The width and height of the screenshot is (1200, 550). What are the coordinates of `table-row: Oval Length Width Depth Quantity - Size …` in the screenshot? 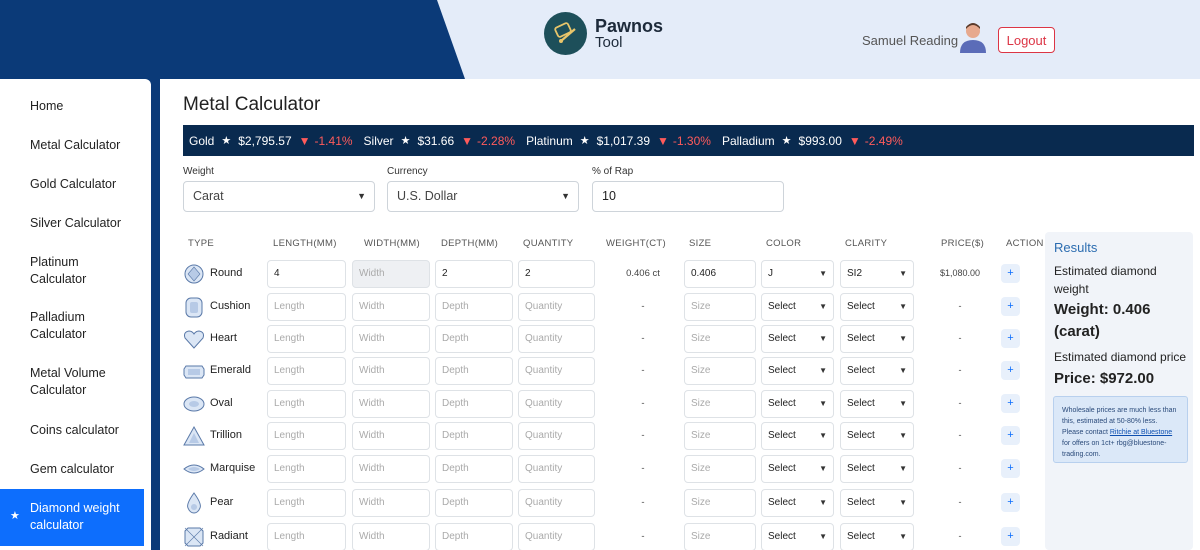 It's located at (613, 406).